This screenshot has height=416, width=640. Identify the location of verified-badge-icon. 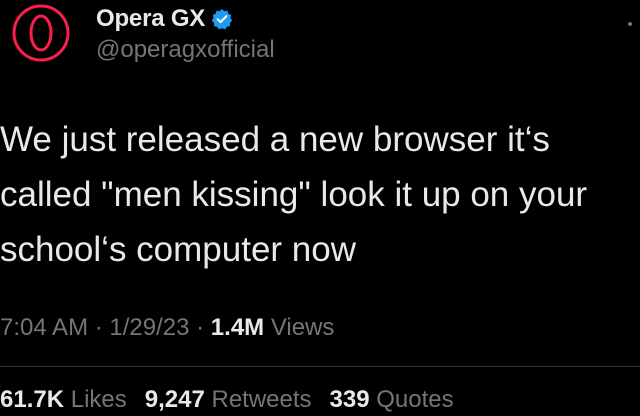
(222, 19).